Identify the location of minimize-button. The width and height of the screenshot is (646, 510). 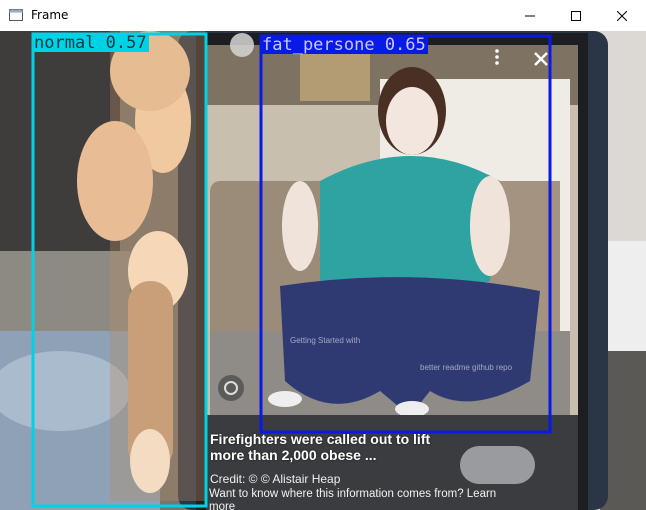
(530, 15).